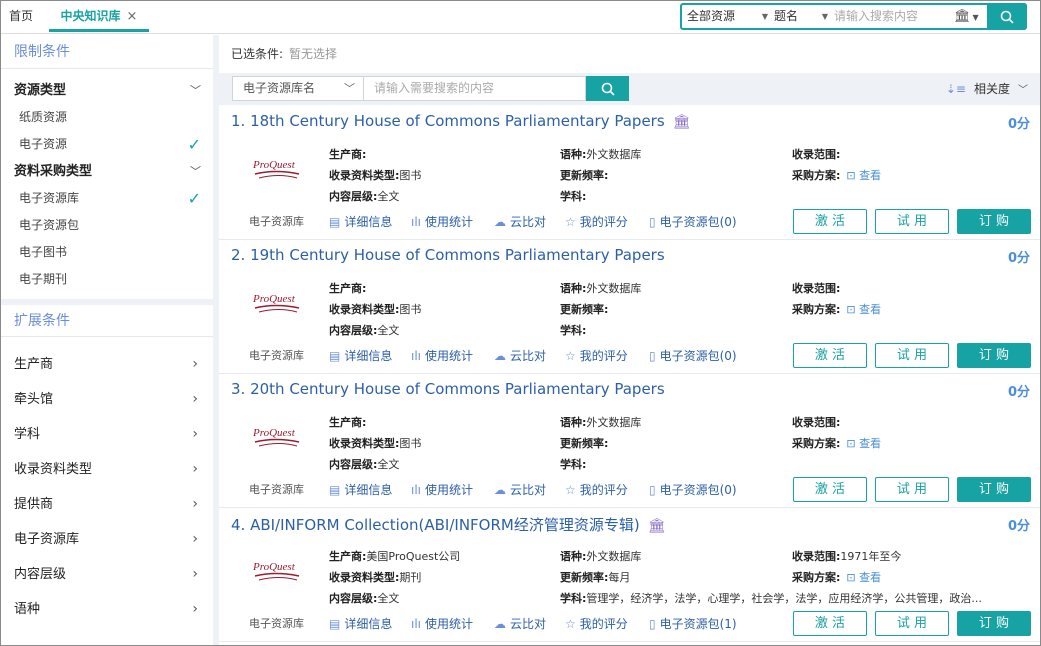 The image size is (1041, 646). I want to click on filter-e-journal: 电子期刊, so click(107, 279).